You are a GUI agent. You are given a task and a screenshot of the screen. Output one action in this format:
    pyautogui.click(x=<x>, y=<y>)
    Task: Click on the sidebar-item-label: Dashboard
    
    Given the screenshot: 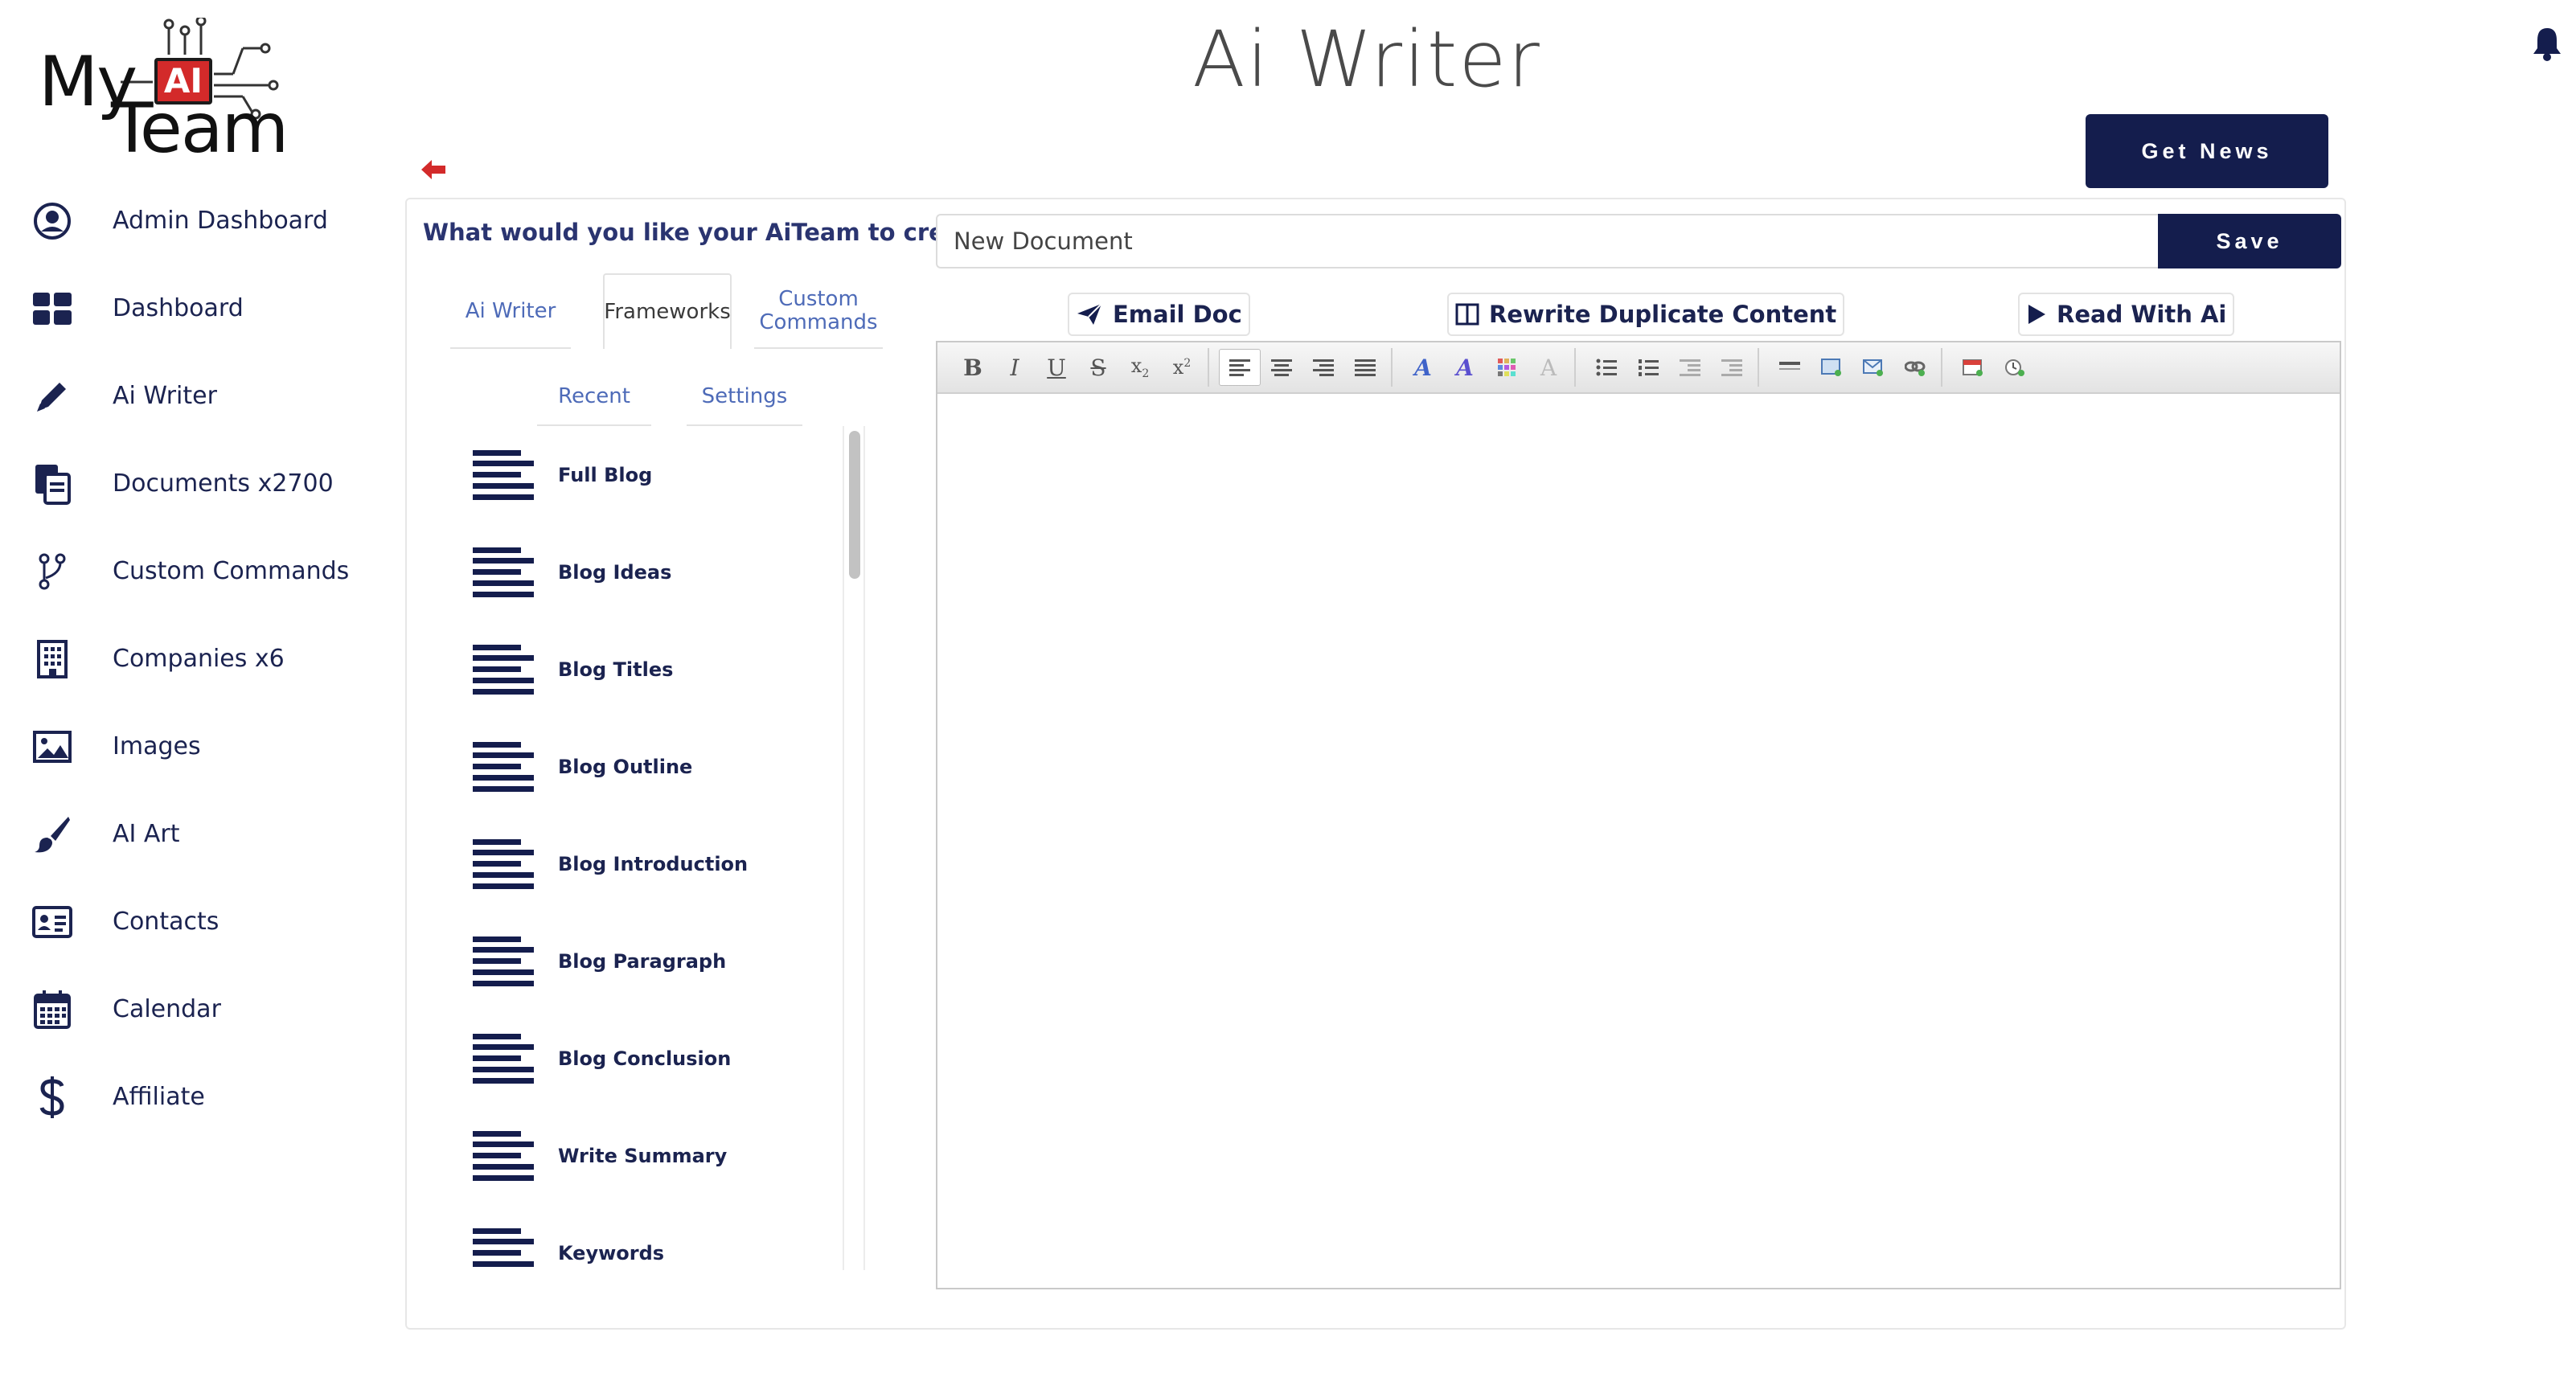 What is the action you would take?
    pyautogui.click(x=178, y=308)
    